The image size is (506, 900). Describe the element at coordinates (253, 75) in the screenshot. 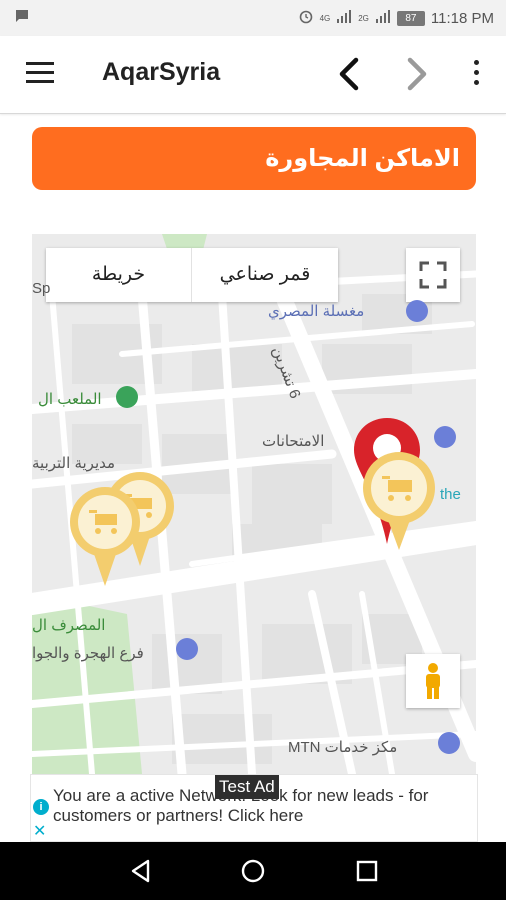

I see `app-bar: AqarSyria` at that location.